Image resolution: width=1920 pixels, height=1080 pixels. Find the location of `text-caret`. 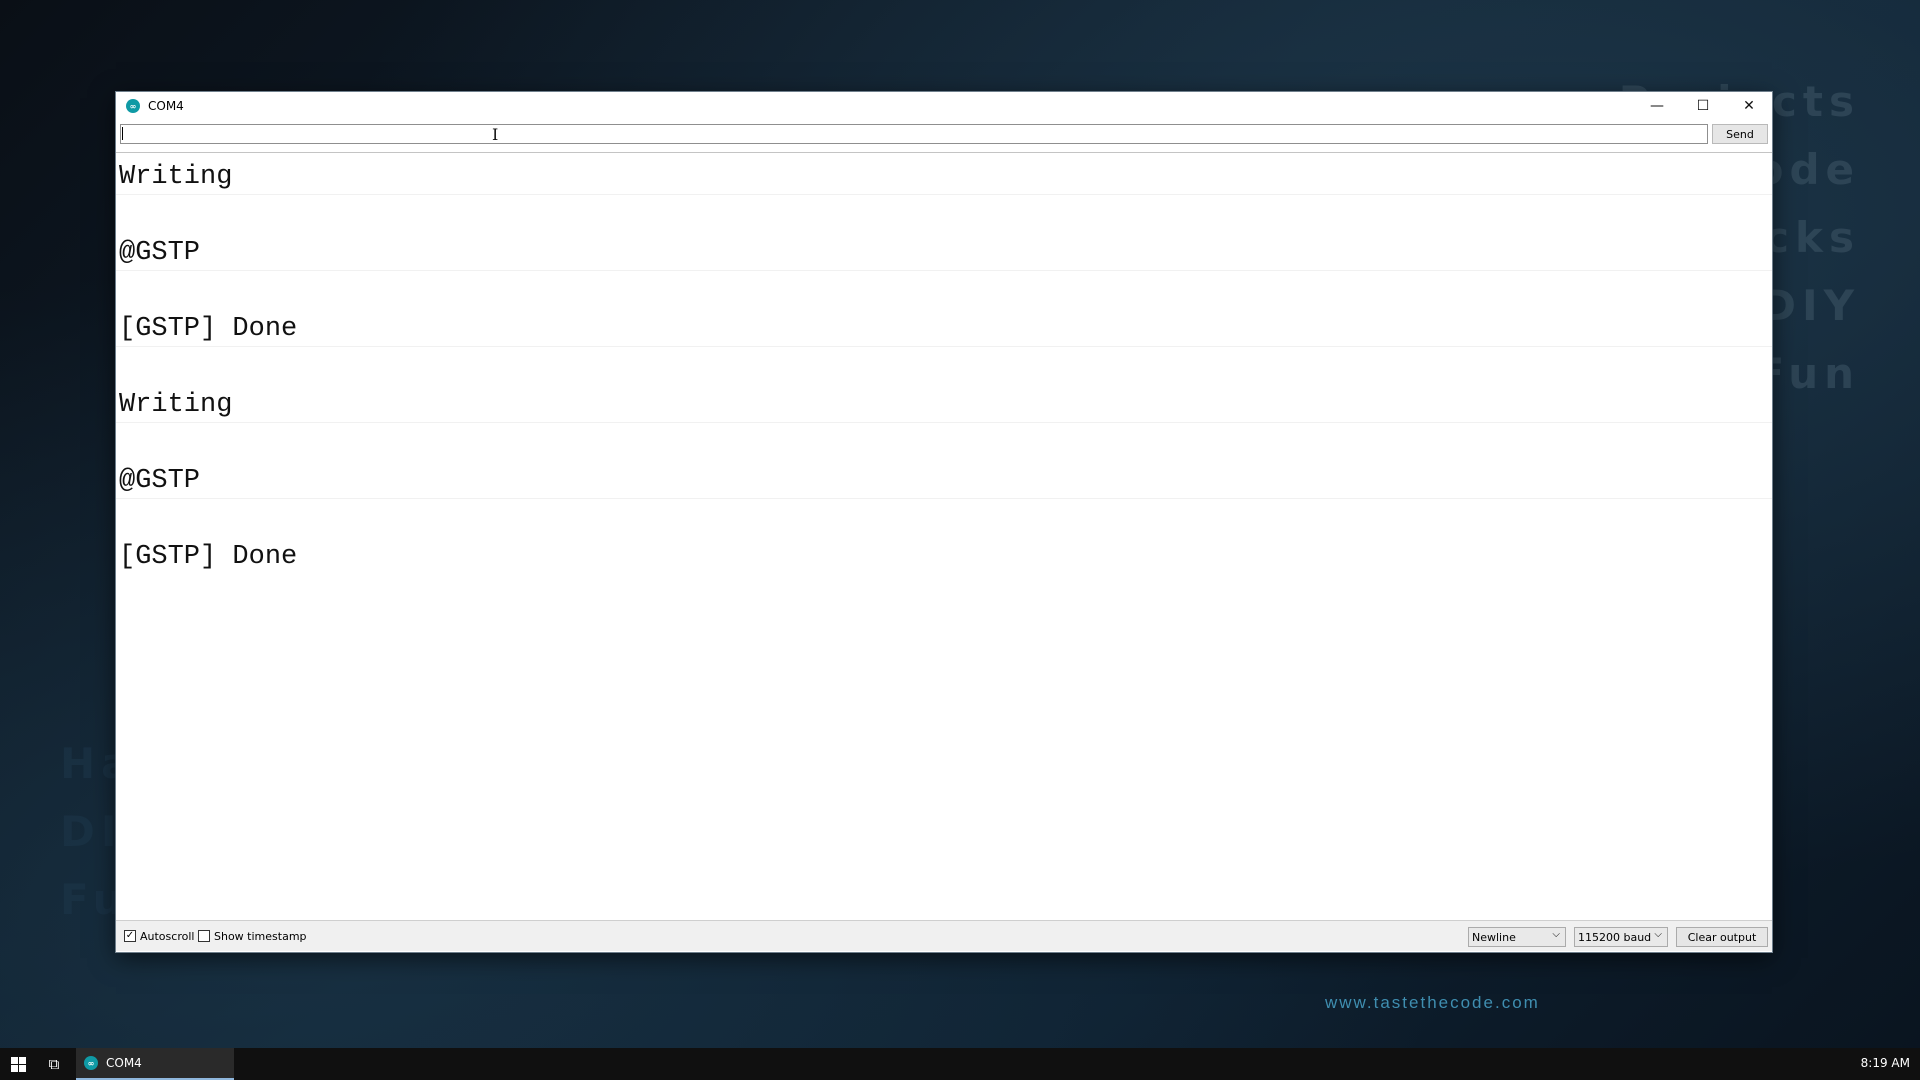

text-caret is located at coordinates (122, 133).